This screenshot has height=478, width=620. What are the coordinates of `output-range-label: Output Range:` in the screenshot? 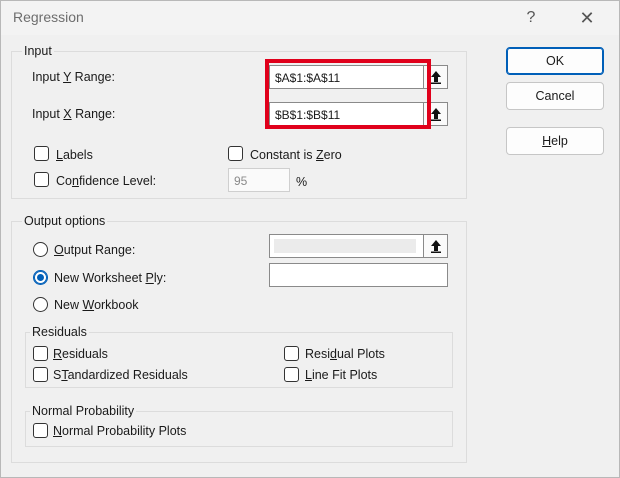 It's located at (95, 250).